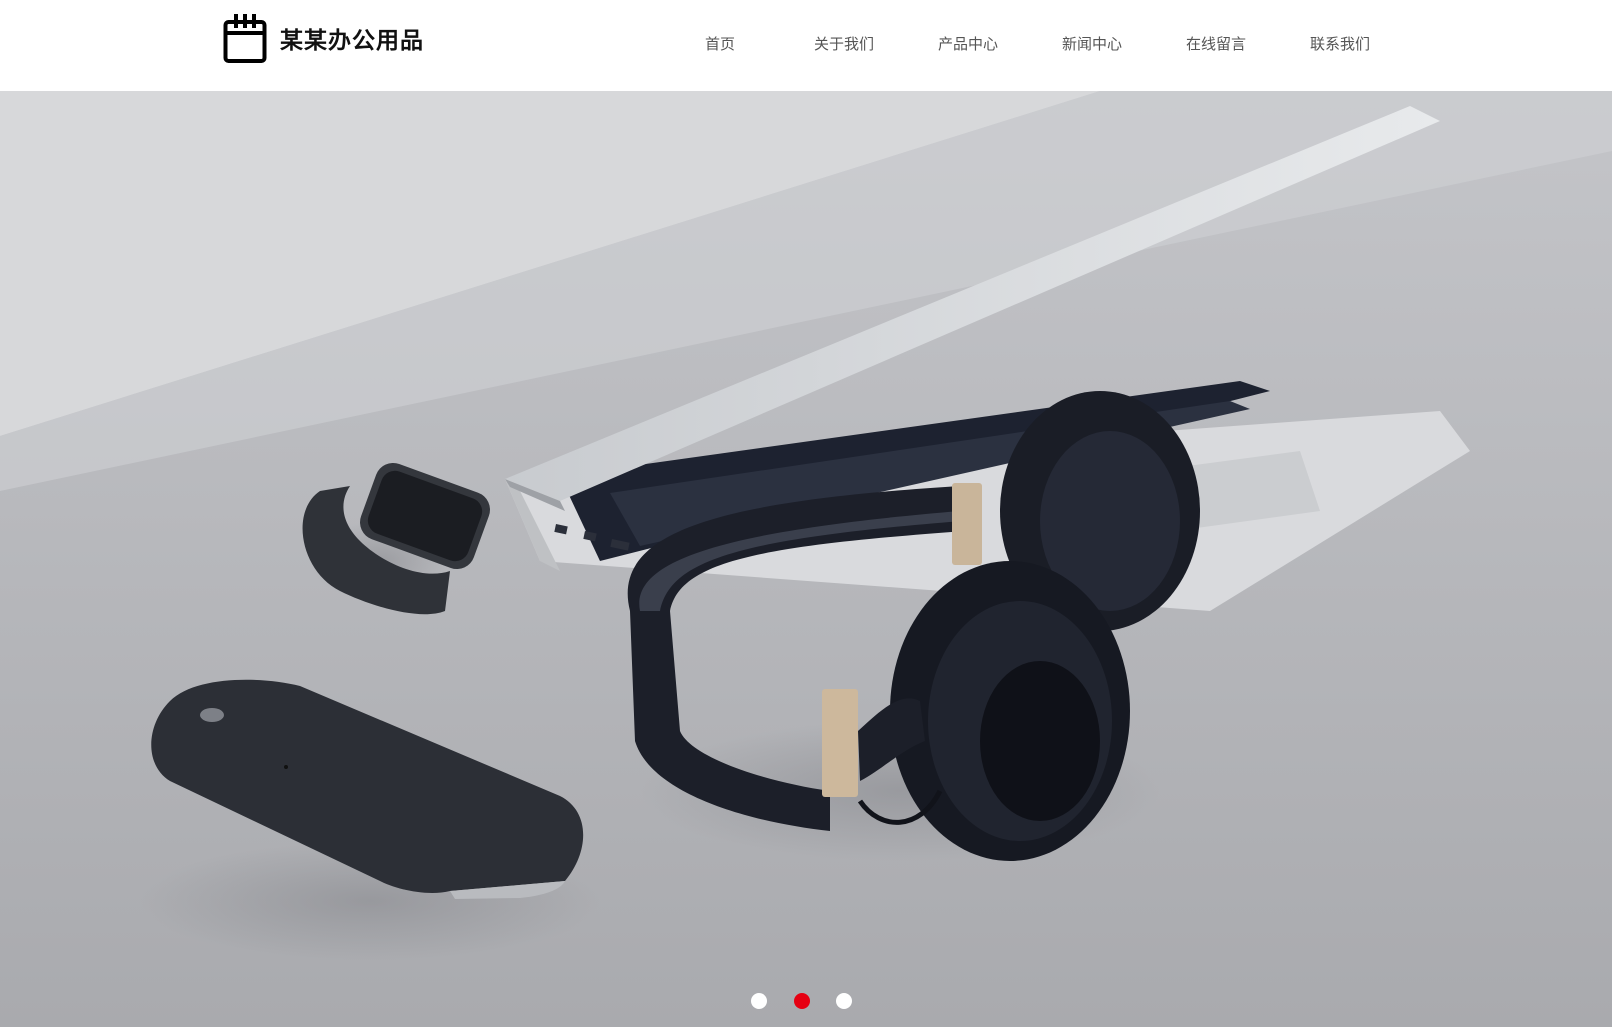 The image size is (1612, 1027). Describe the element at coordinates (1340, 44) in the screenshot. I see `nav-contact: 联系我们` at that location.